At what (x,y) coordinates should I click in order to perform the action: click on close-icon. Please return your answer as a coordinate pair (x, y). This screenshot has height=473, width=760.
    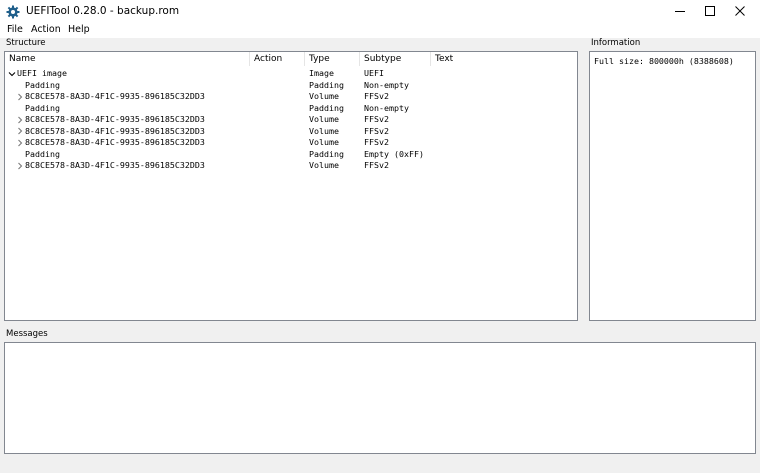
    Looking at the image, I should click on (740, 11).